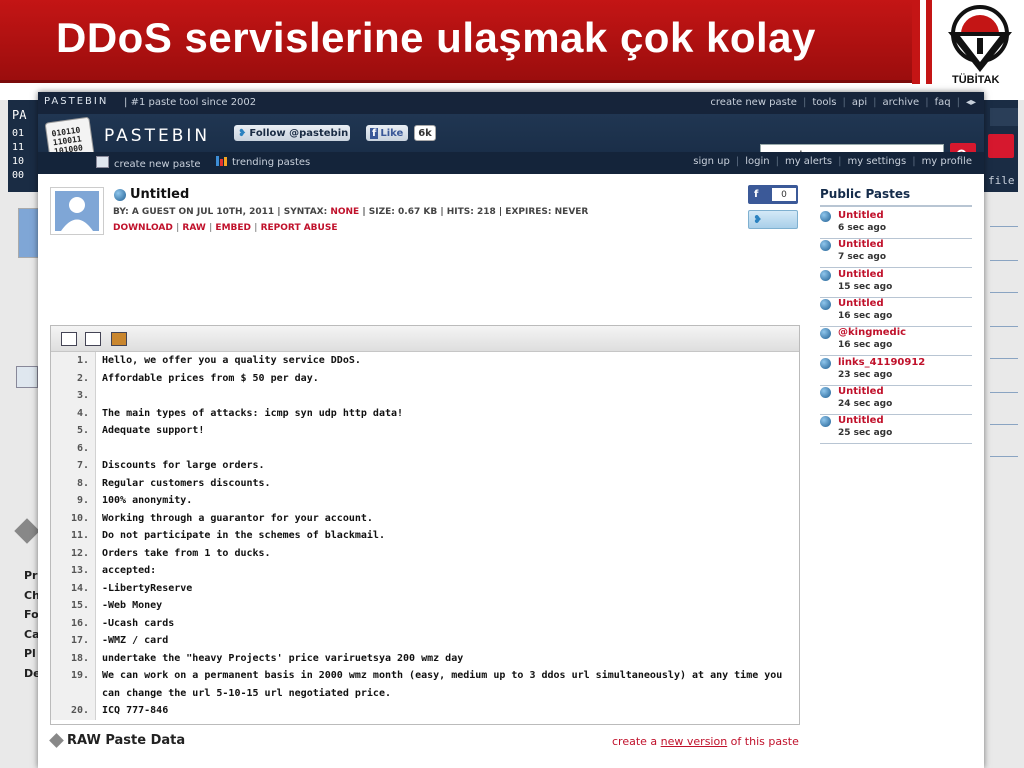  Describe the element at coordinates (263, 162) in the screenshot. I see `trending-pastes-link: trending pastes` at that location.